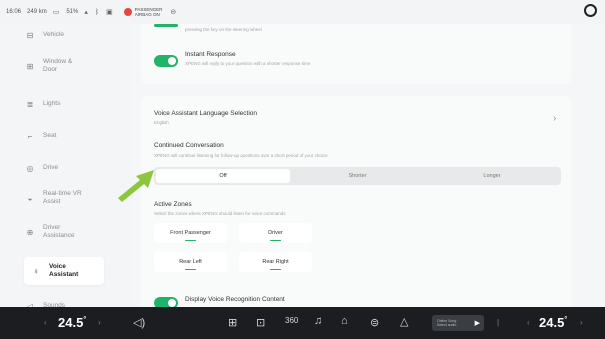  What do you see at coordinates (74, 66) in the screenshot?
I see `sidebar-item-window-door: ⊞ Window & Door` at bounding box center [74, 66].